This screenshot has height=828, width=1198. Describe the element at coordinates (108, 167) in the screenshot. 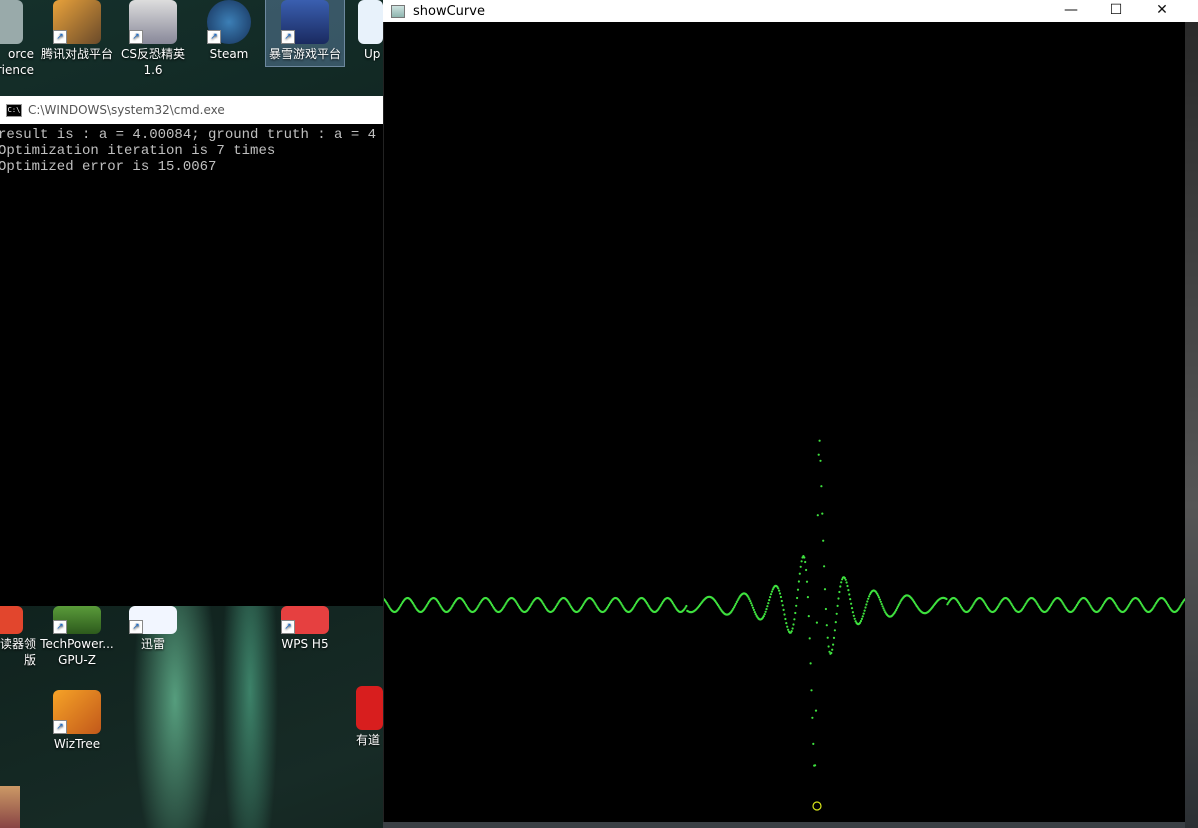

I see `console-line: Optimized error is 15.0067` at that location.